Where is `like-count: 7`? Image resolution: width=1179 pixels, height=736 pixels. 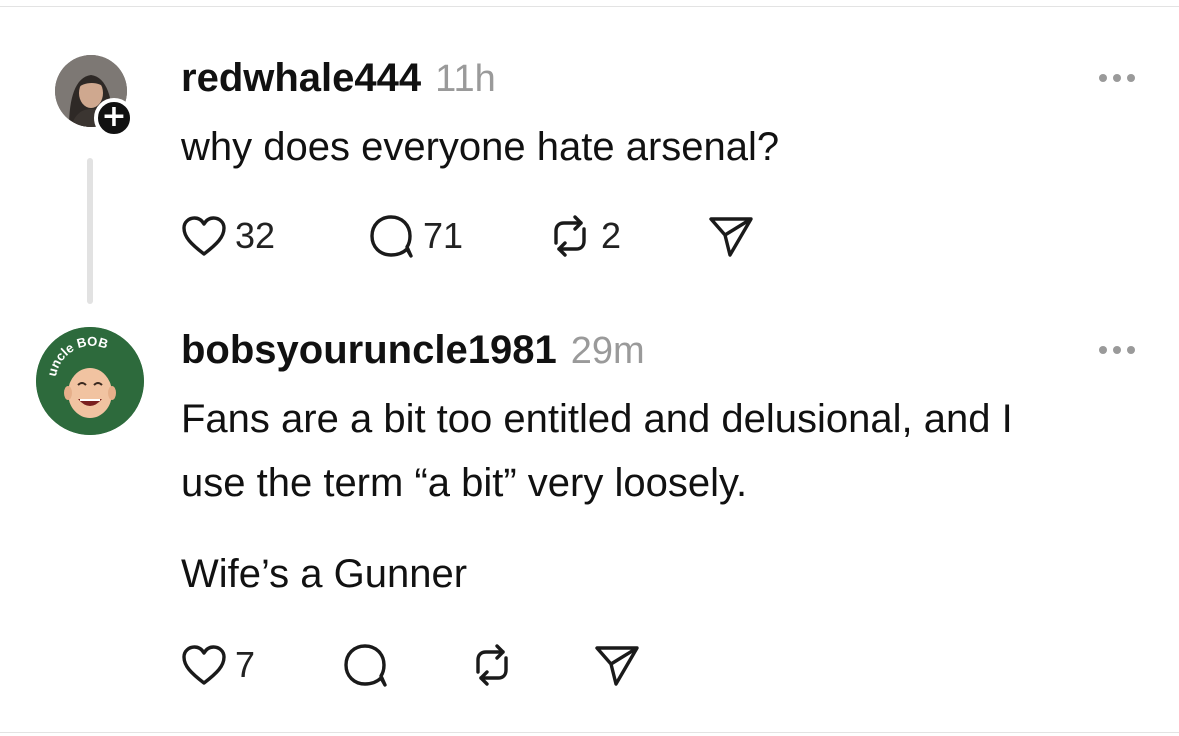 like-count: 7 is located at coordinates (245, 664).